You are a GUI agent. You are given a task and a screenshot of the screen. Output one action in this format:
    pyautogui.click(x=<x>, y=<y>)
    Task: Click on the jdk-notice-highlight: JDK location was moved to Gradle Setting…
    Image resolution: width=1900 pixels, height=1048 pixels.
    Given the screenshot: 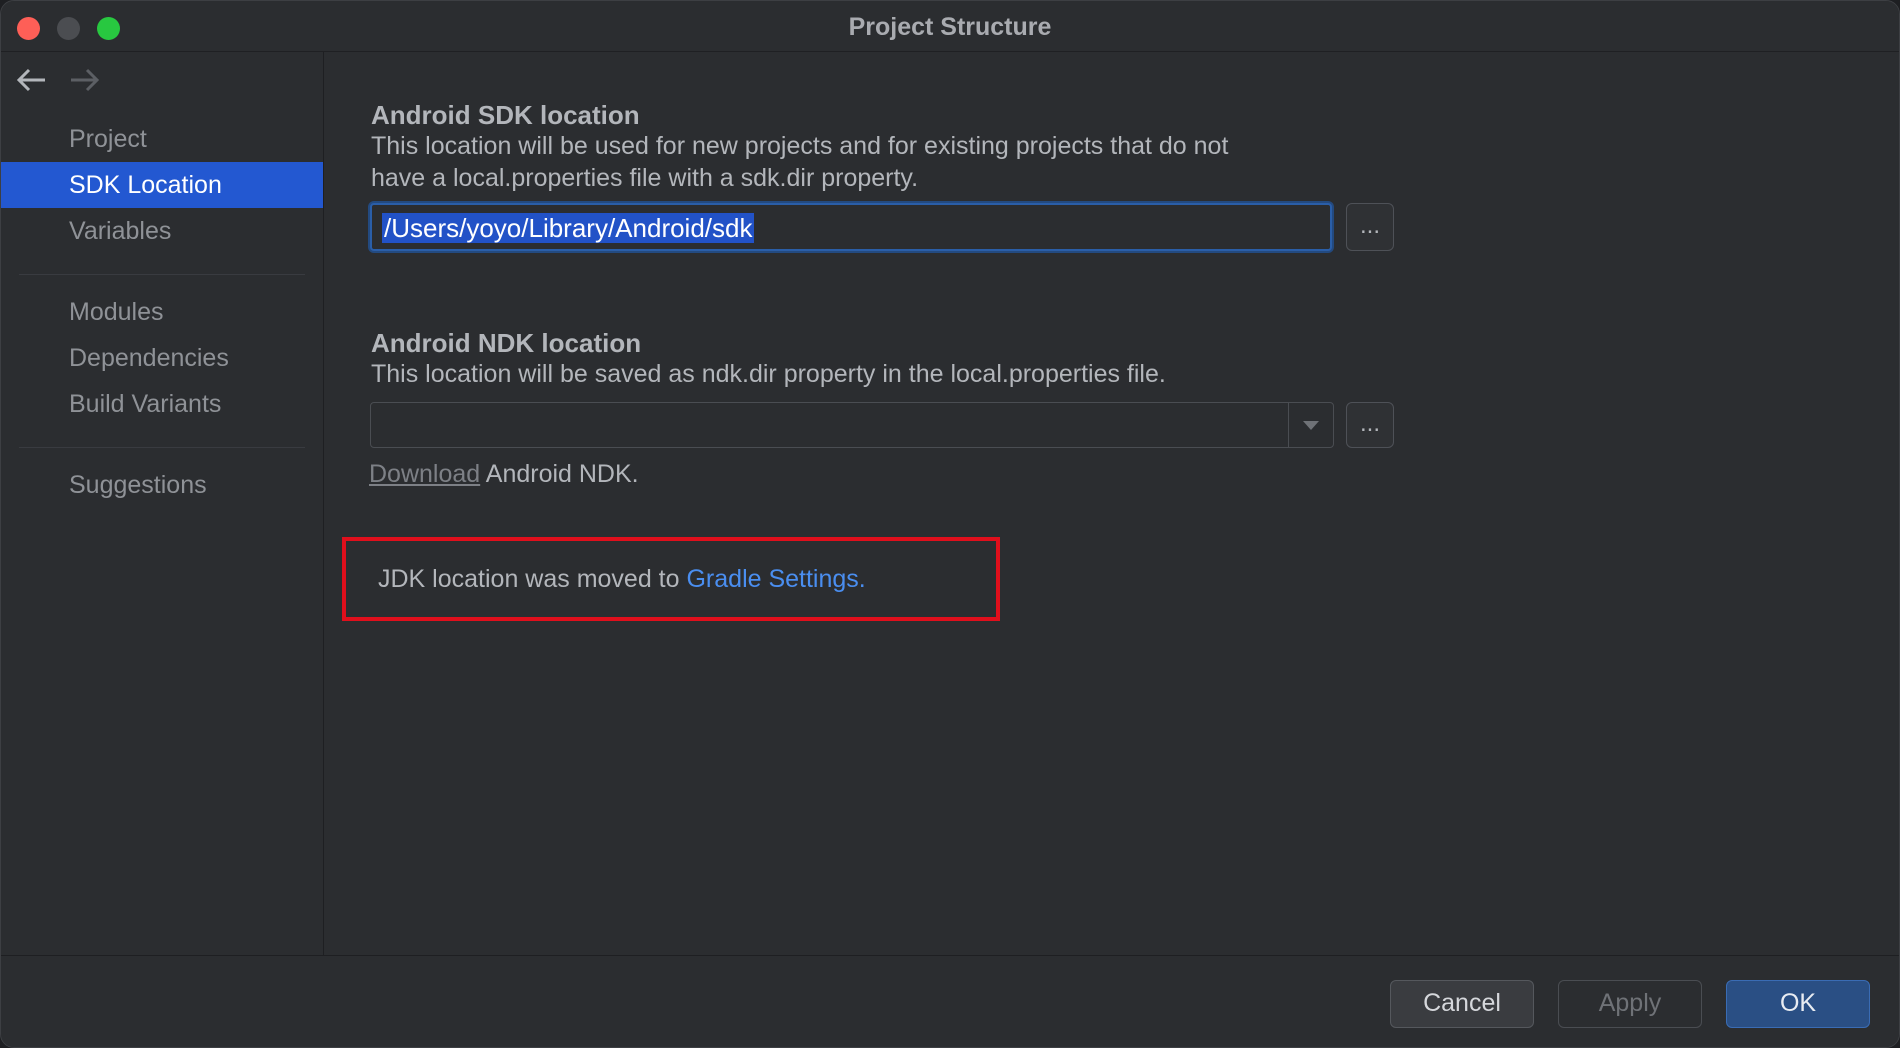 What is the action you would take?
    pyautogui.click(x=671, y=579)
    